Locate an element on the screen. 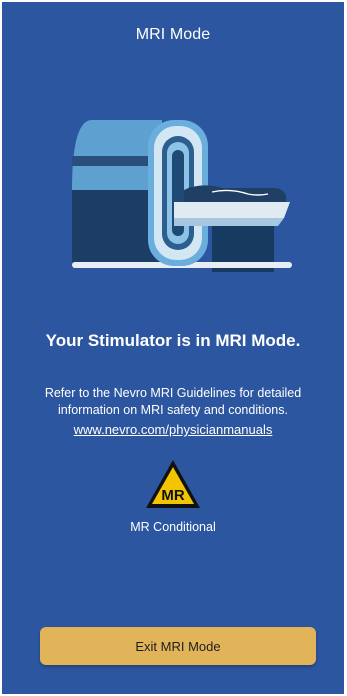 Image resolution: width=347 pixels, height=696 pixels. mri-status-message: Your Stimulator is in MRI Mode. is located at coordinates (173, 340).